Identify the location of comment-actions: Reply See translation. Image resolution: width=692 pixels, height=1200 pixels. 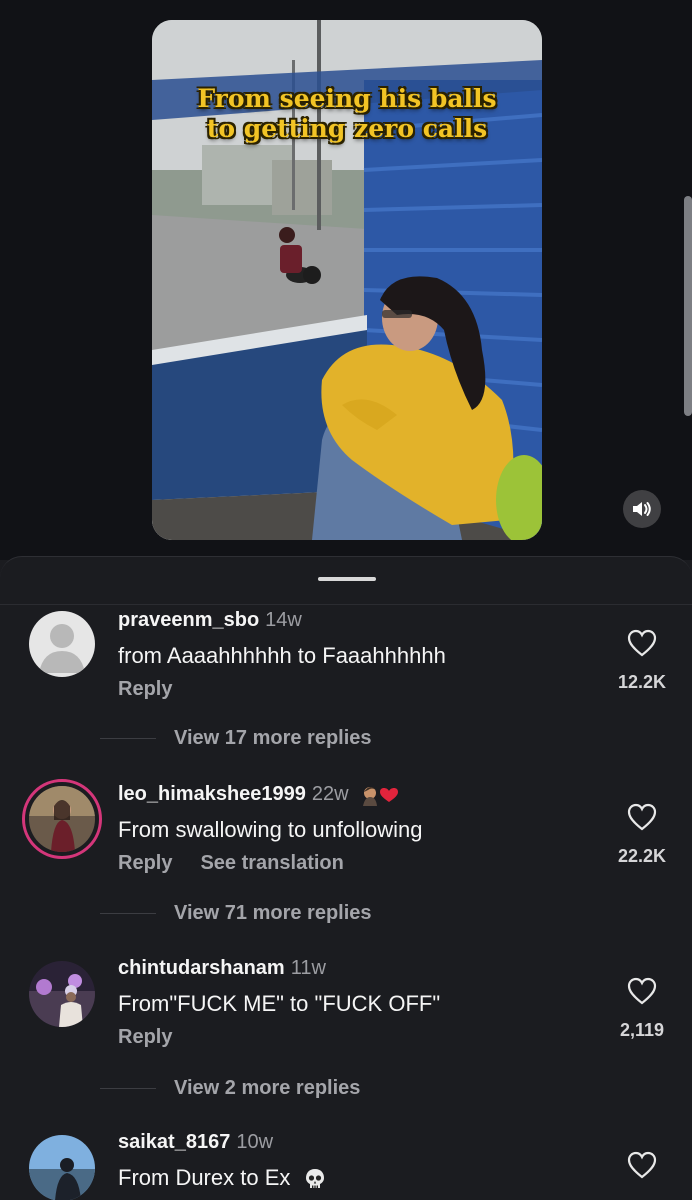
(231, 863).